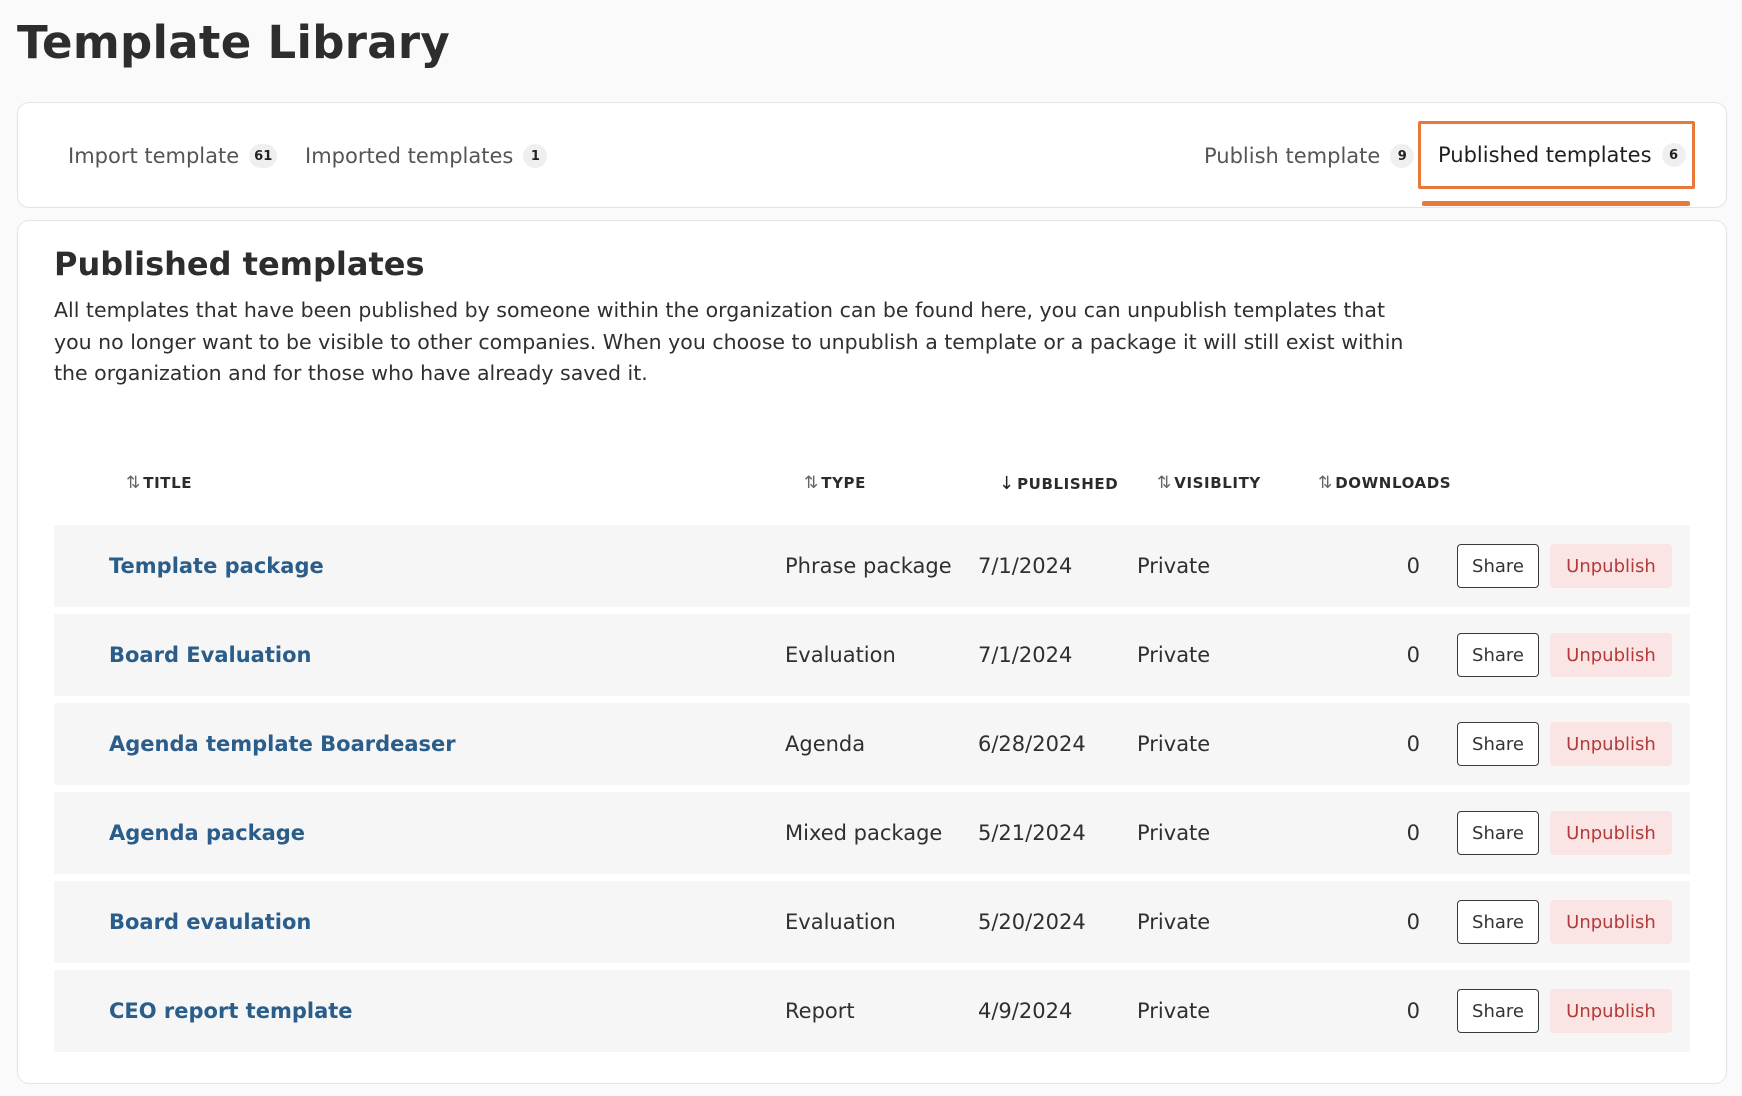 The height and width of the screenshot is (1096, 1742). What do you see at coordinates (1393, 483) in the screenshot?
I see `column-label: DOWNLOADS` at bounding box center [1393, 483].